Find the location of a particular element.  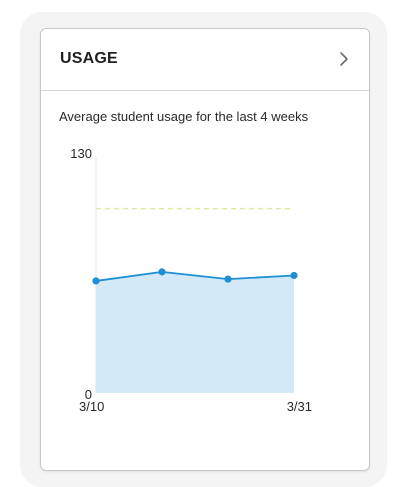

x-tick-label-end: 3/31 is located at coordinates (299, 406).